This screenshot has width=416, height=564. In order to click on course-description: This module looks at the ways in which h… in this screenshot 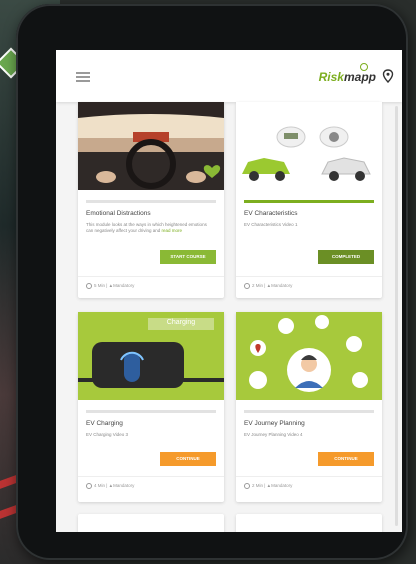, I will do `click(146, 227)`.